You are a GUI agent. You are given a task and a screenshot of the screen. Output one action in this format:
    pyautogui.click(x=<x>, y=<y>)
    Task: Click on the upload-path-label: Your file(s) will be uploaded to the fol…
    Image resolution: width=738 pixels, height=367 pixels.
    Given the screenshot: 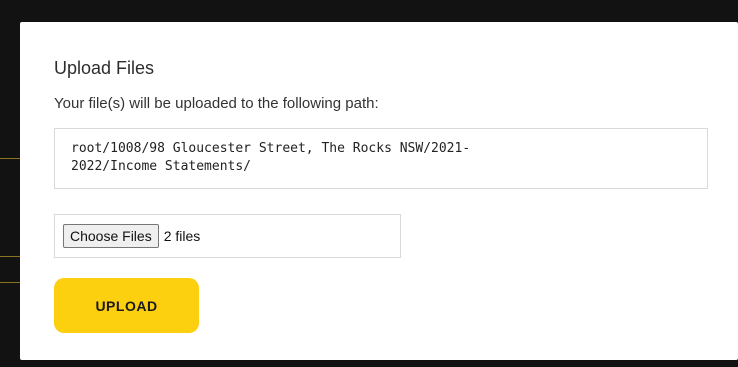 What is the action you would take?
    pyautogui.click(x=216, y=103)
    